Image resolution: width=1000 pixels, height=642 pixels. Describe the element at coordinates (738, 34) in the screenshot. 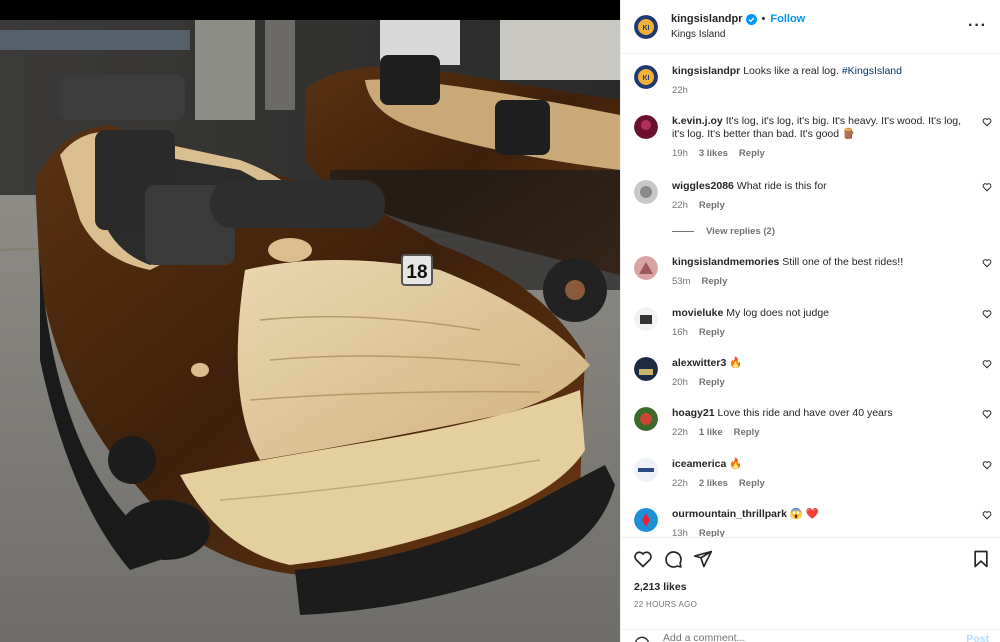

I see `post-location: Kings Island` at that location.